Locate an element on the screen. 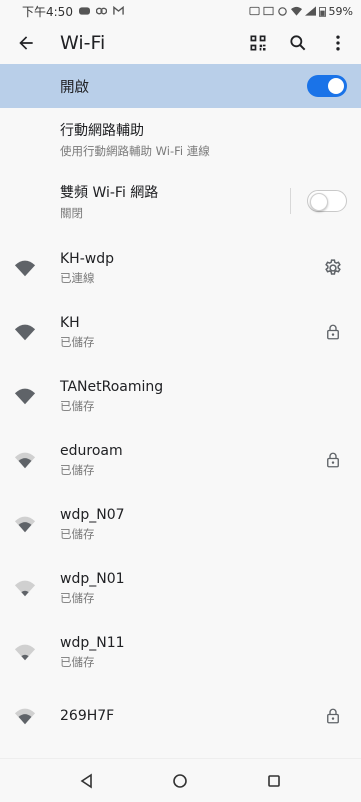 The height and width of the screenshot is (802, 361). network-name: wdp_N07 is located at coordinates (92, 514).